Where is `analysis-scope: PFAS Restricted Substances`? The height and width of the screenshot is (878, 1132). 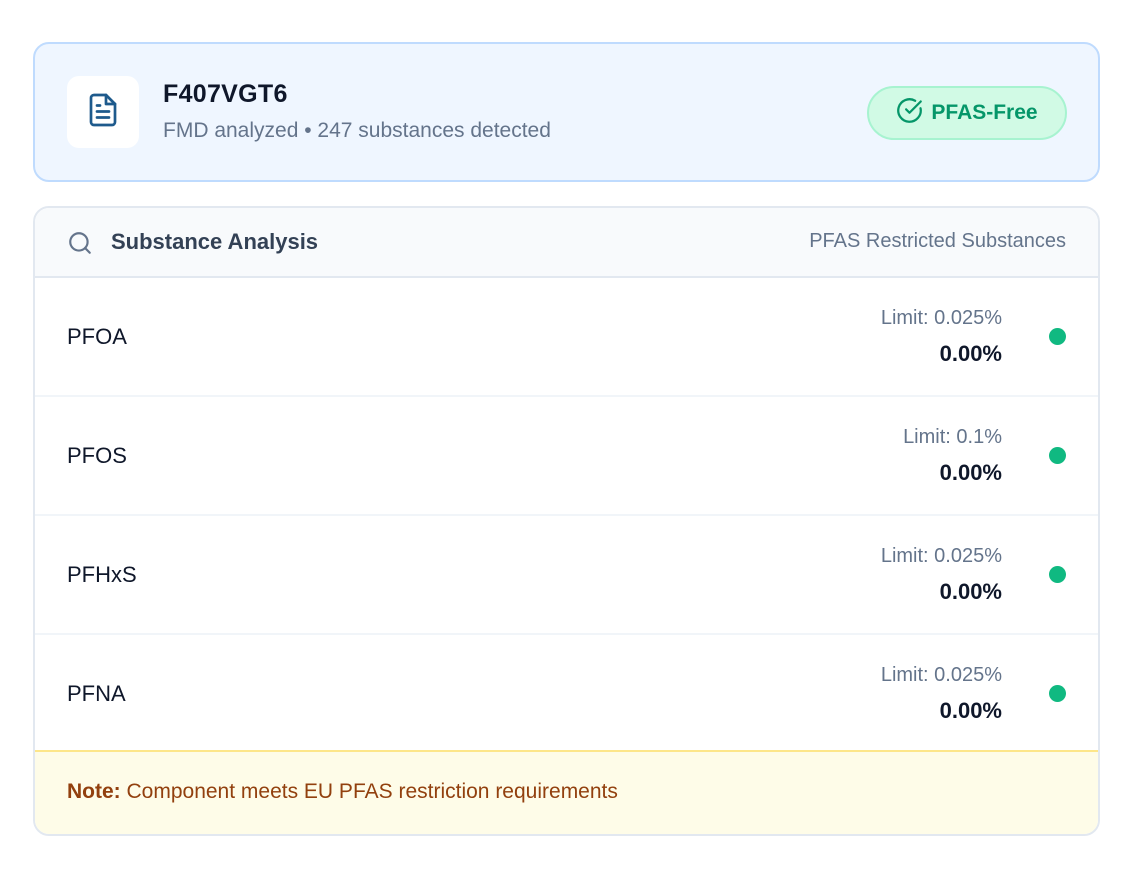 analysis-scope: PFAS Restricted Substances is located at coordinates (937, 241).